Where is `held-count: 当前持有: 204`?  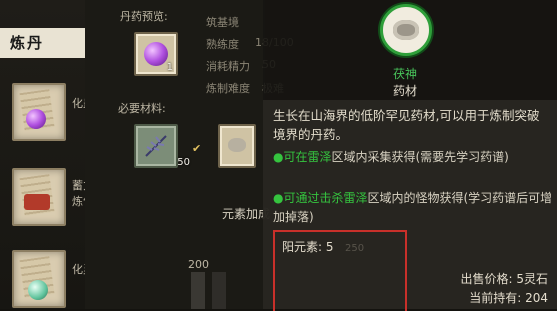
held-count: 当前持有: 204 is located at coordinates (508, 298).